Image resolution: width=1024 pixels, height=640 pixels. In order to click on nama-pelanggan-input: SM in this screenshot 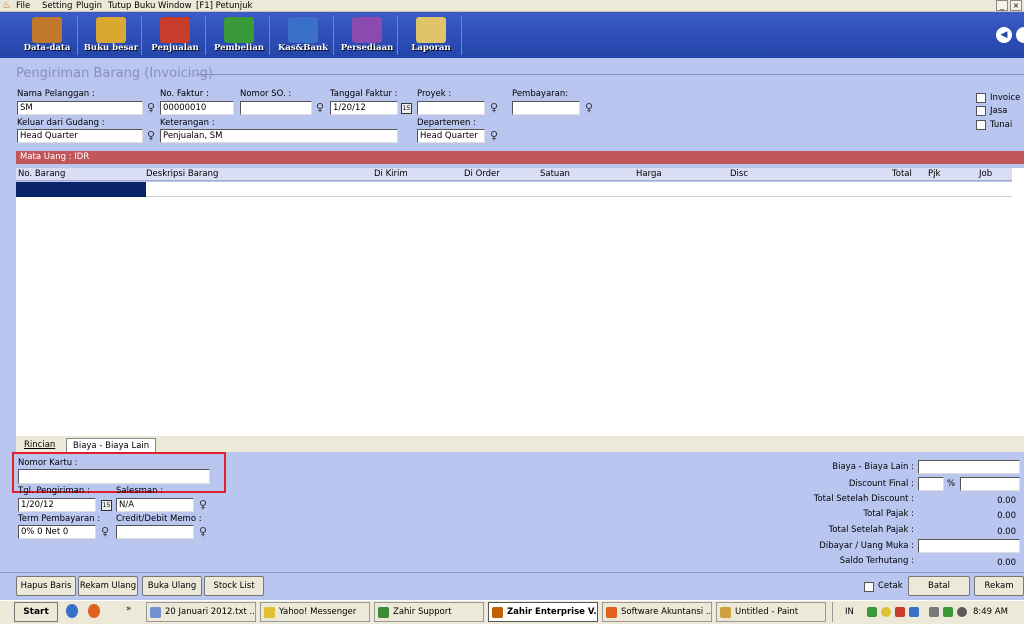, I will do `click(80, 108)`.